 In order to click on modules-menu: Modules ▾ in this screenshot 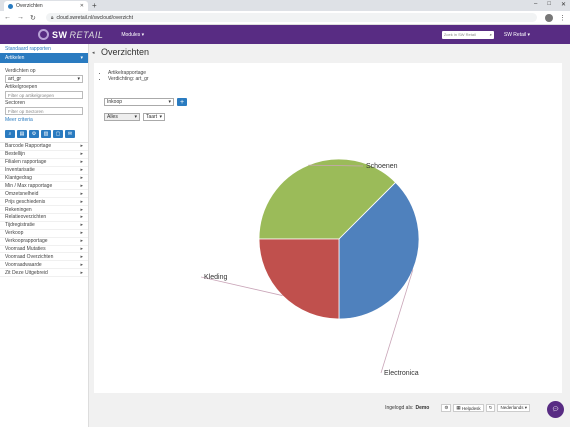, I will do `click(132, 35)`.